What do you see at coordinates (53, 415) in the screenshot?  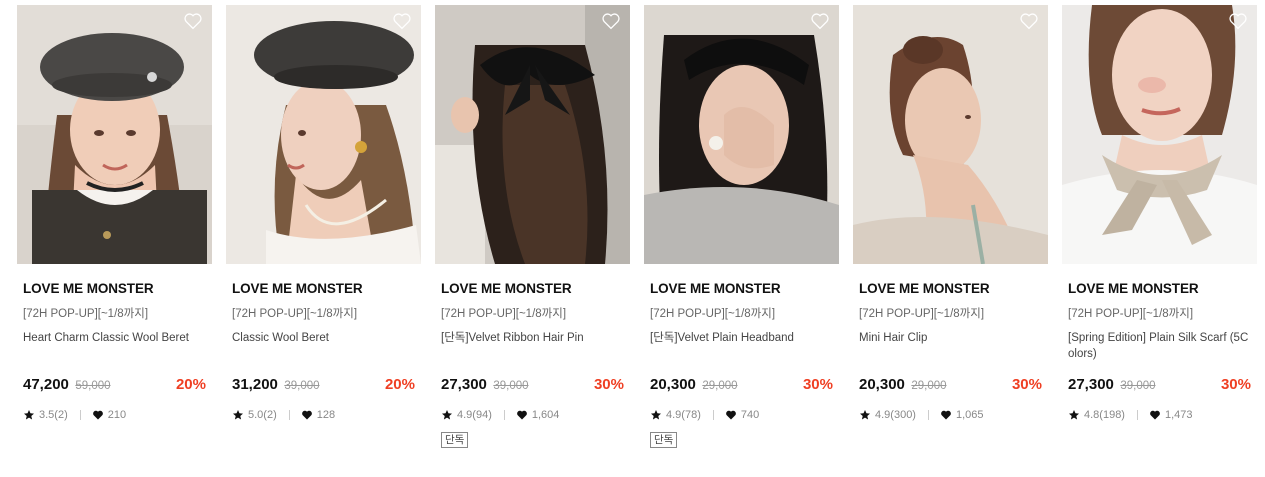 I see `rating-text: 3.5(2)` at bounding box center [53, 415].